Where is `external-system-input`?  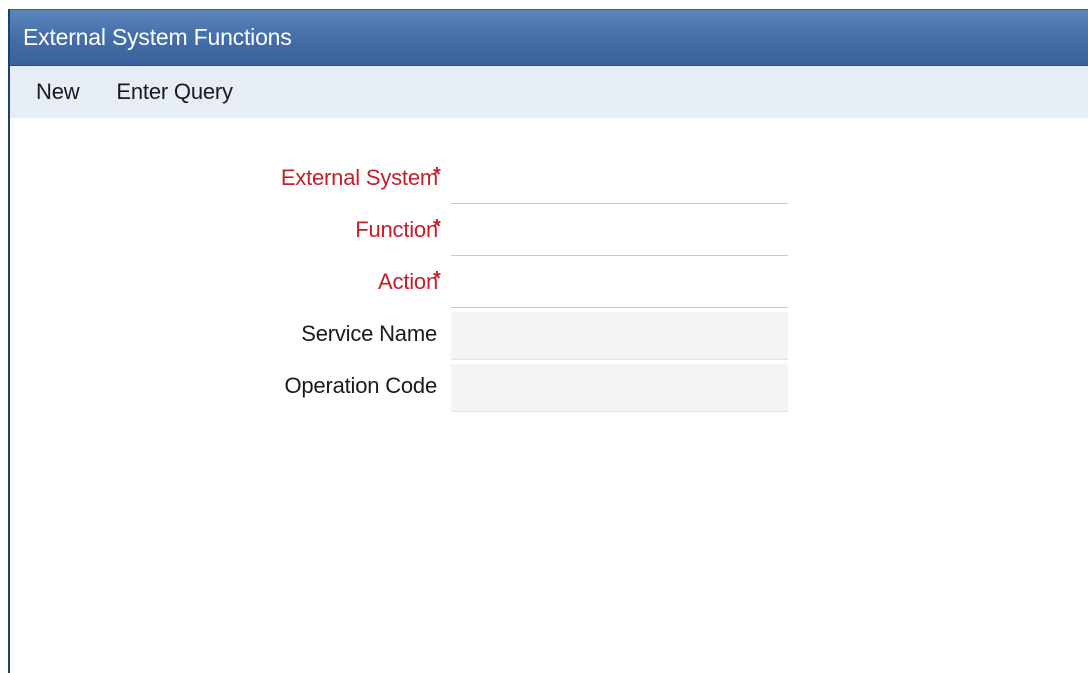 external-system-input is located at coordinates (619, 180).